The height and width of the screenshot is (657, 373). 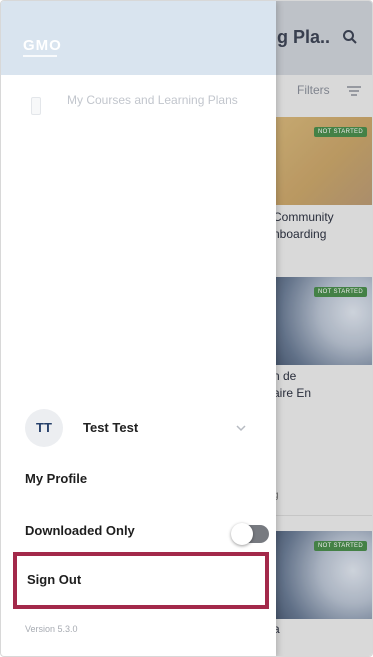 What do you see at coordinates (40, 56) in the screenshot?
I see `logo-underline` at bounding box center [40, 56].